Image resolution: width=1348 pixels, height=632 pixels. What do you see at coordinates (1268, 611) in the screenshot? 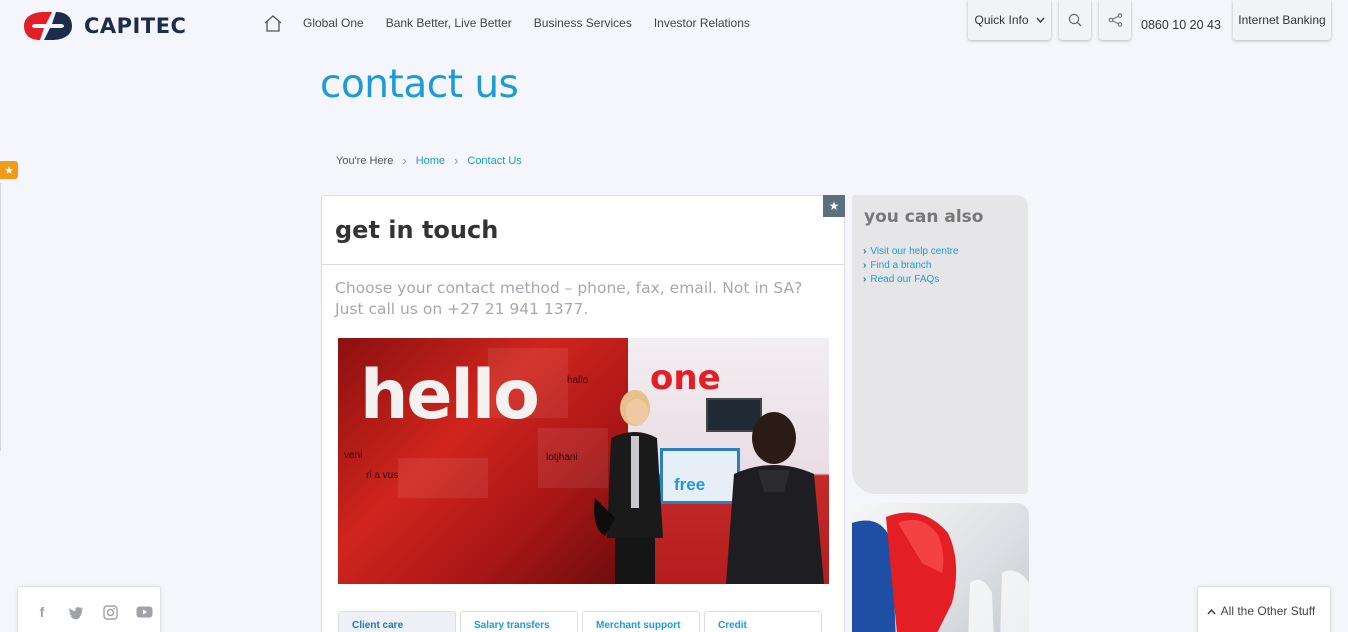
I see `other-stuff-label: All the Other Stuff` at bounding box center [1268, 611].